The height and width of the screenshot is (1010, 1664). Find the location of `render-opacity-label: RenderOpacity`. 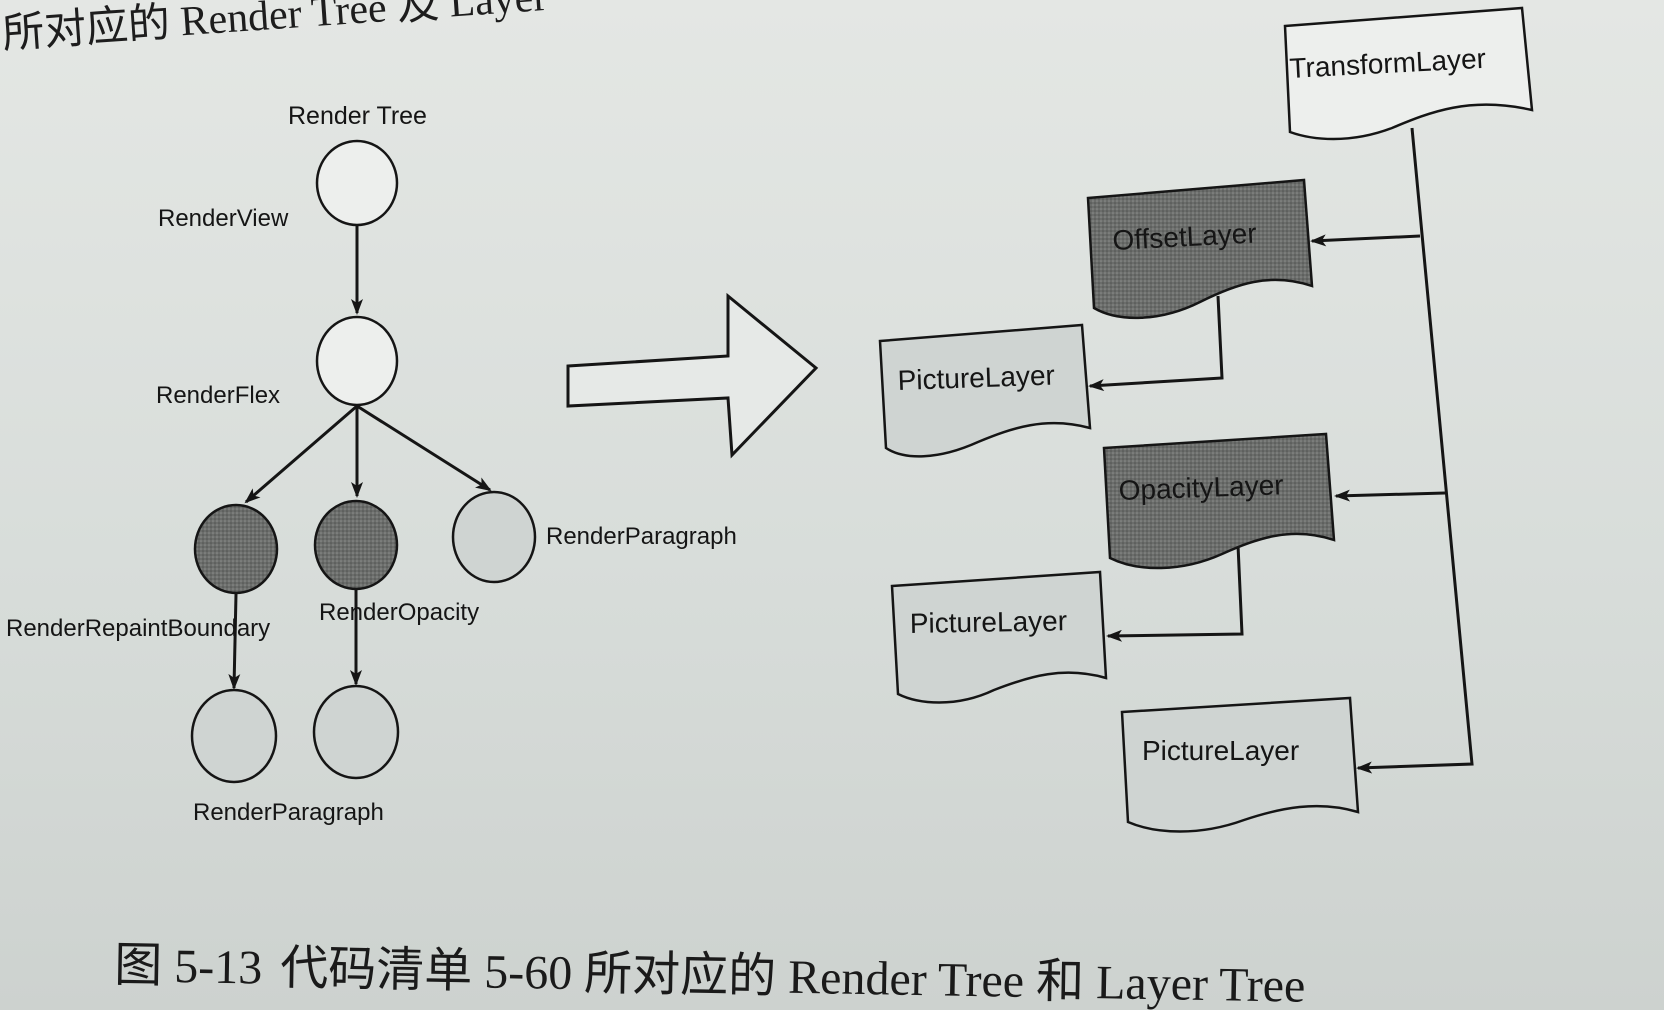

render-opacity-label: RenderOpacity is located at coordinates (399, 612).